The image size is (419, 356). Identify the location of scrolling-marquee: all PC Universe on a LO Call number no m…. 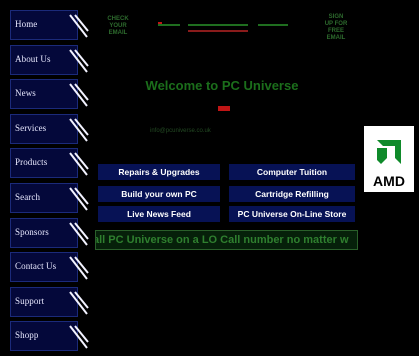
(226, 240).